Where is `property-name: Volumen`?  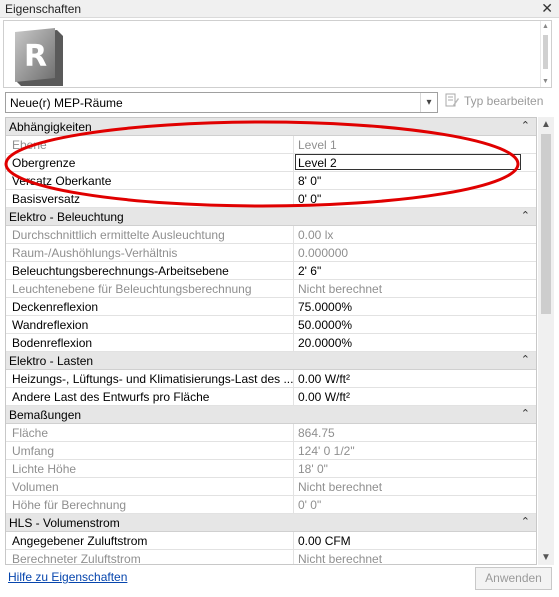 property-name: Volumen is located at coordinates (35, 487).